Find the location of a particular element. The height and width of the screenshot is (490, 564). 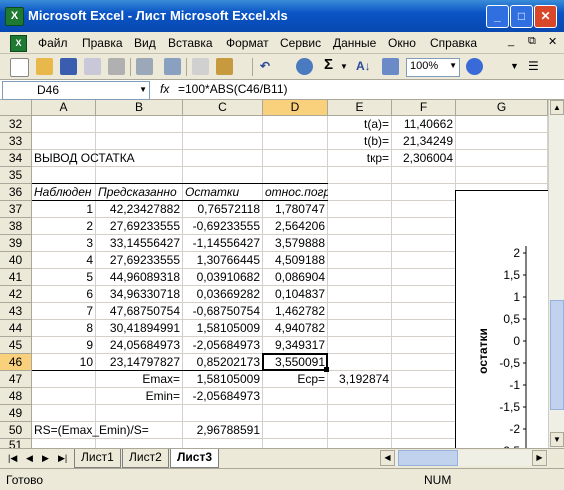

table-cell-a40: 4 is located at coordinates (64, 260).